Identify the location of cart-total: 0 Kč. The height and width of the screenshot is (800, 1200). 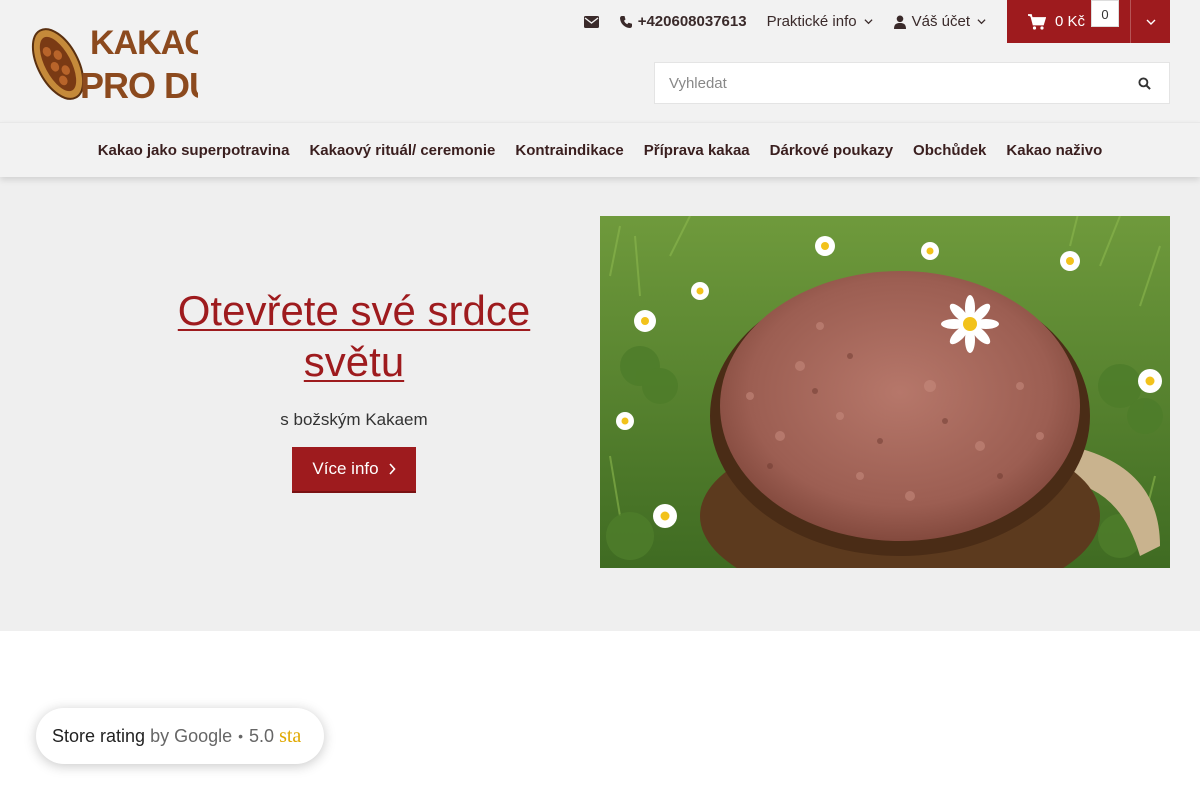
(1070, 21).